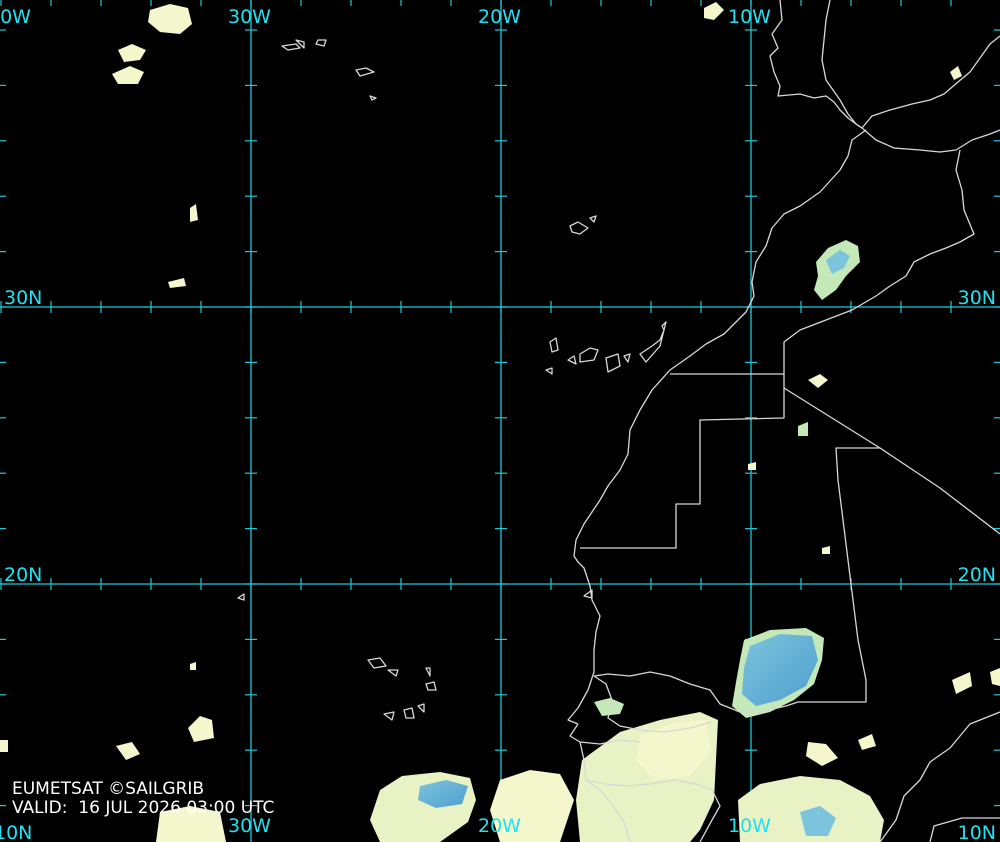 The image size is (1000, 842). I want to click on label-lat-20n-left: 20N, so click(23, 575).